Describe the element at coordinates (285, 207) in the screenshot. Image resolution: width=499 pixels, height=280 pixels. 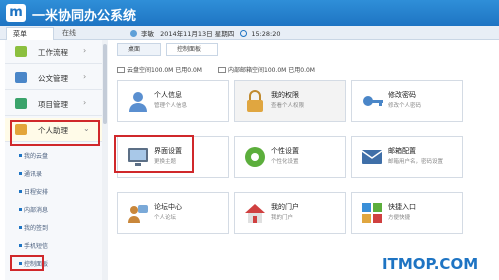
I see `card-title: 我的门户` at that location.